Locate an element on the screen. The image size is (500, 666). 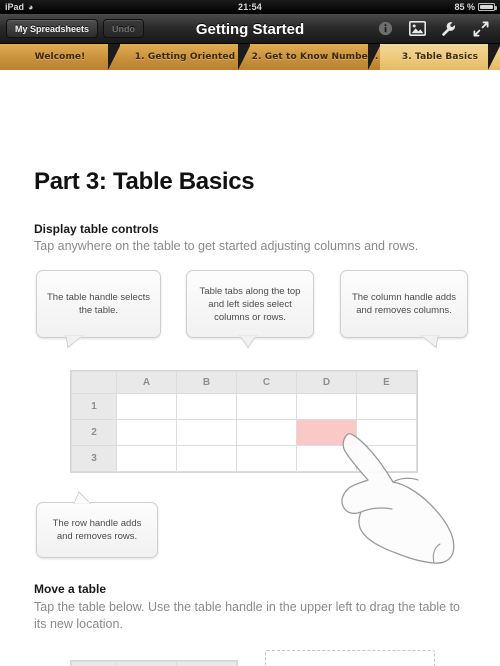
table-row: 2 is located at coordinates (244, 432).